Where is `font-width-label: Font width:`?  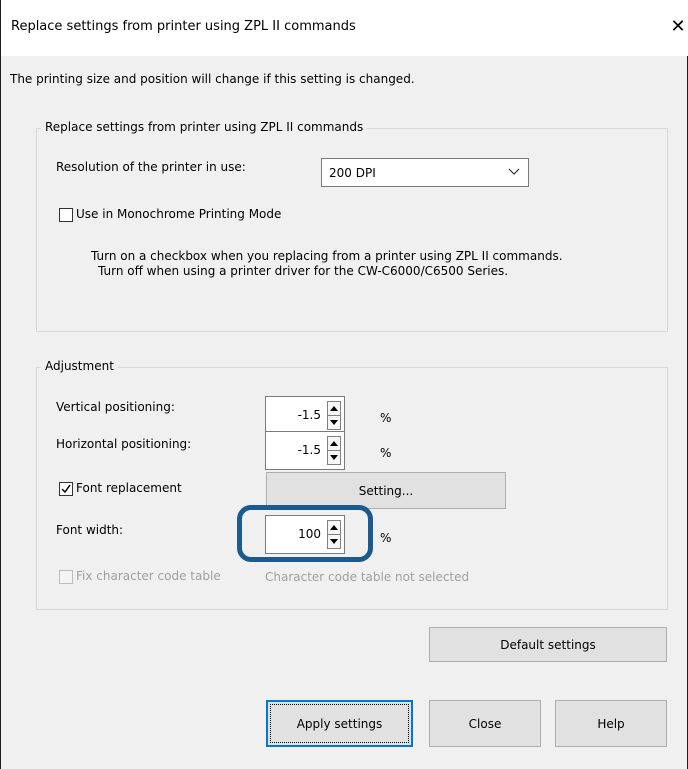 font-width-label: Font width: is located at coordinates (90, 530).